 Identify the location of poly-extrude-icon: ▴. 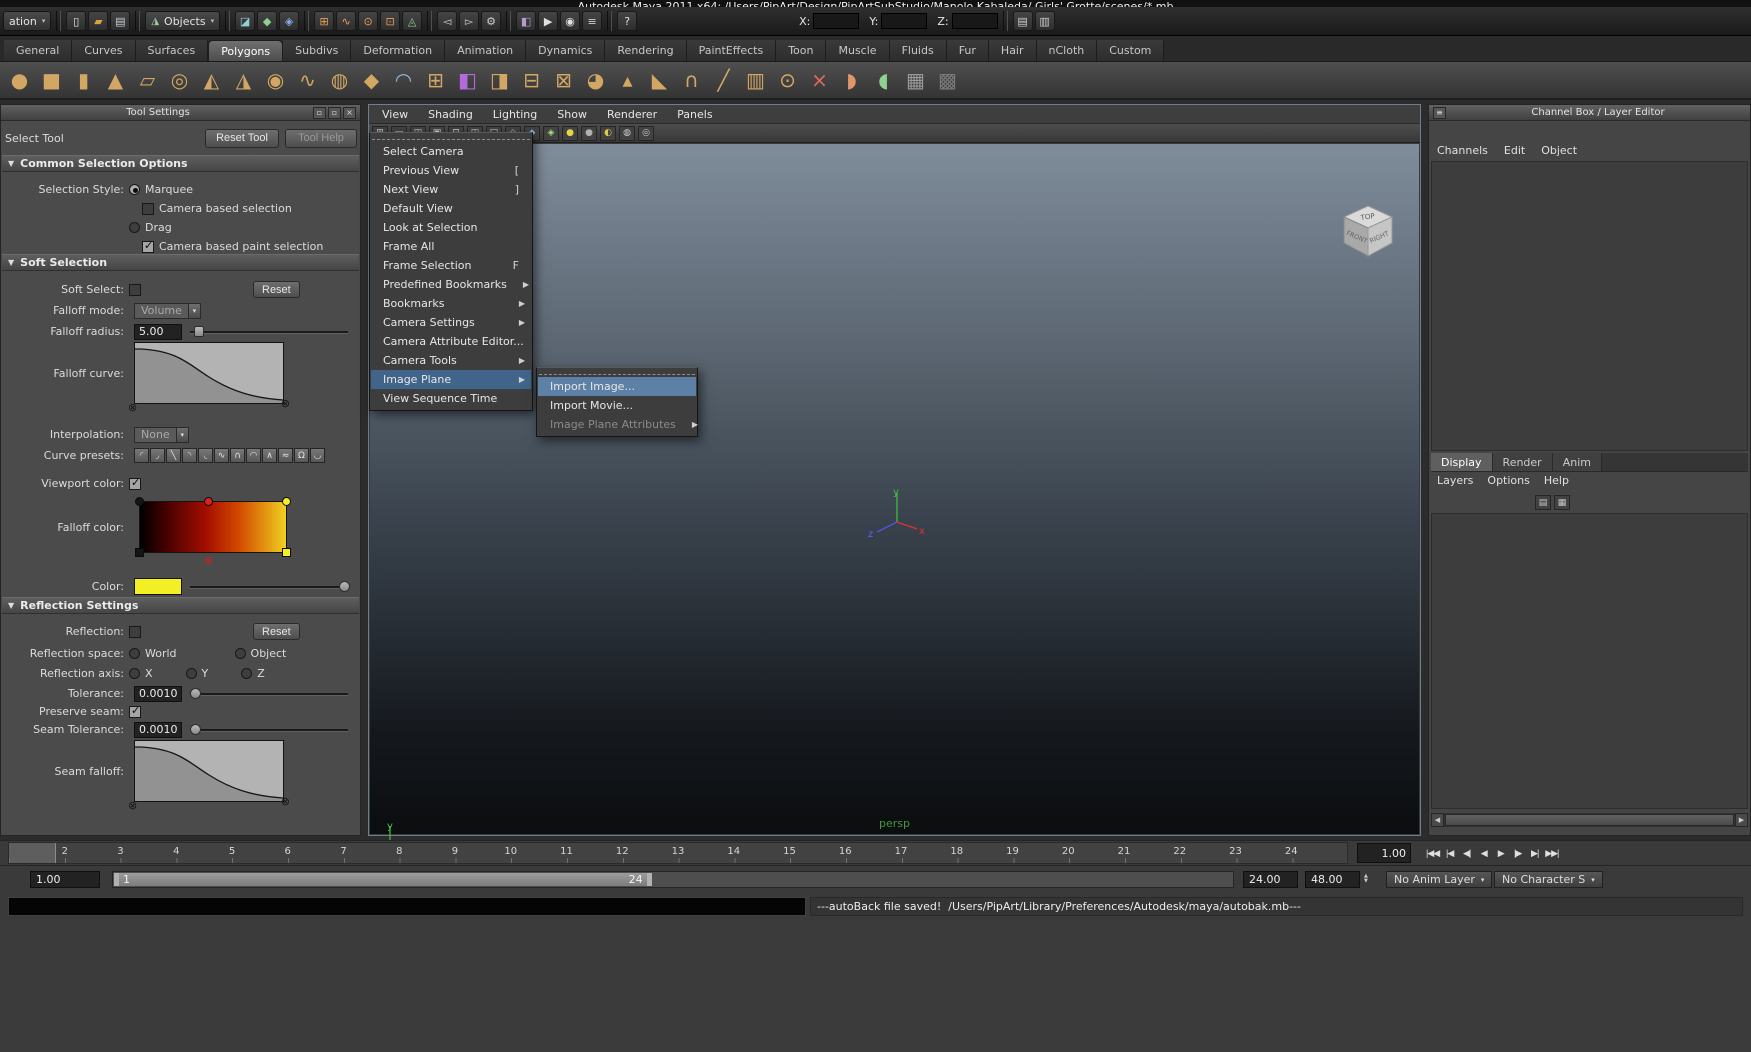
(627, 80).